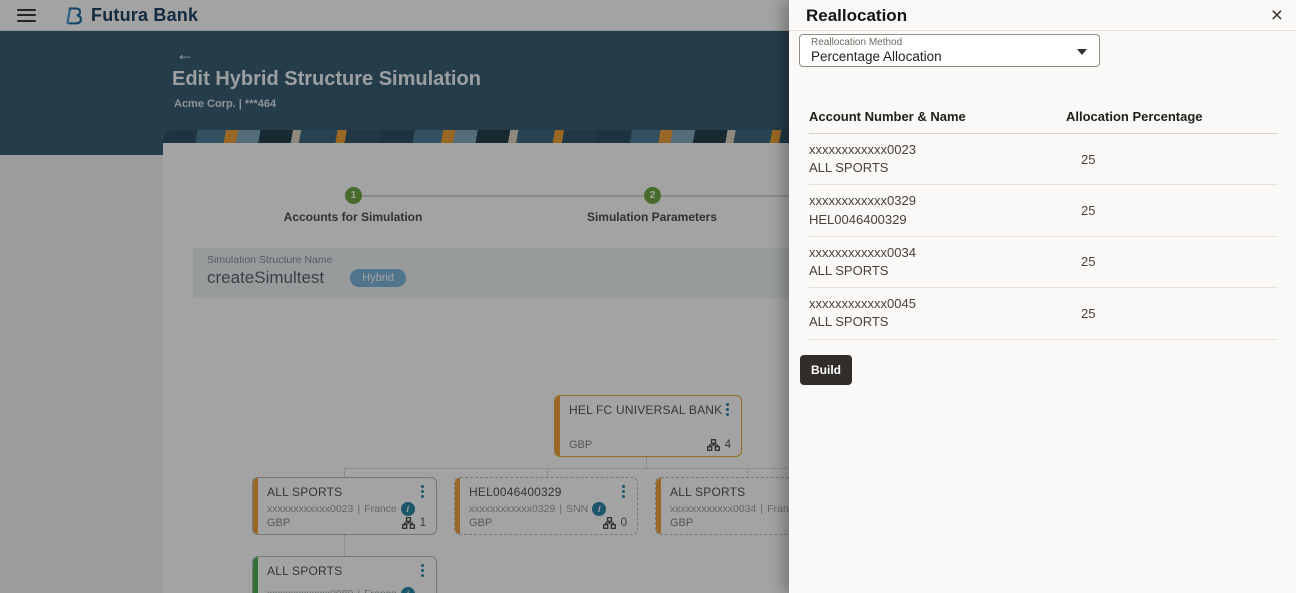 Image resolution: width=1296 pixels, height=593 pixels. What do you see at coordinates (1134, 116) in the screenshot?
I see `col-header-percentage: Allocation Percentage` at bounding box center [1134, 116].